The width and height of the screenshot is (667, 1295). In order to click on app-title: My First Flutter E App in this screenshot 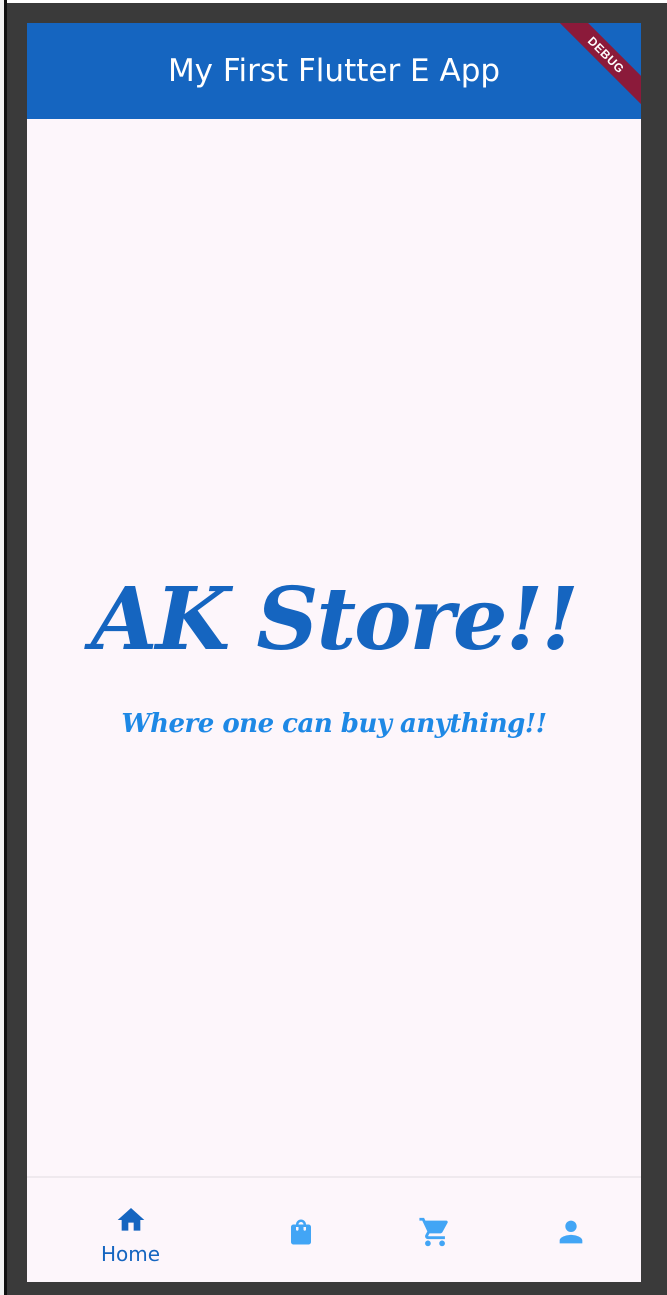, I will do `click(334, 71)`.